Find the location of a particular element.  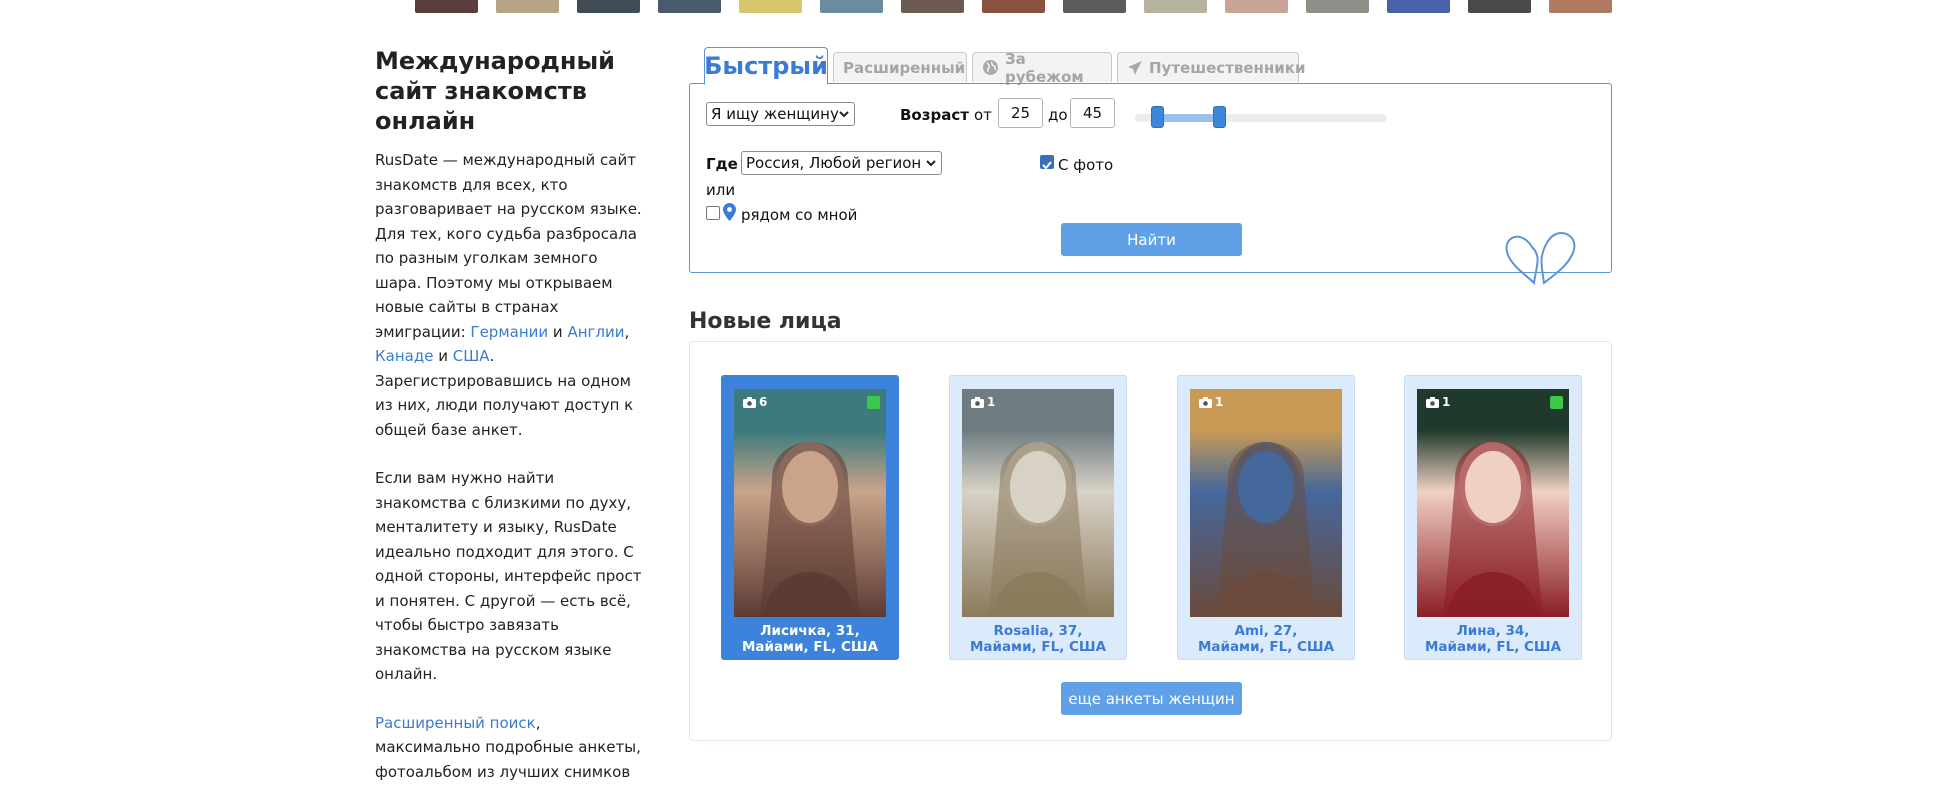

page-title: Международный сайт знакомств онлайн is located at coordinates (495, 91).